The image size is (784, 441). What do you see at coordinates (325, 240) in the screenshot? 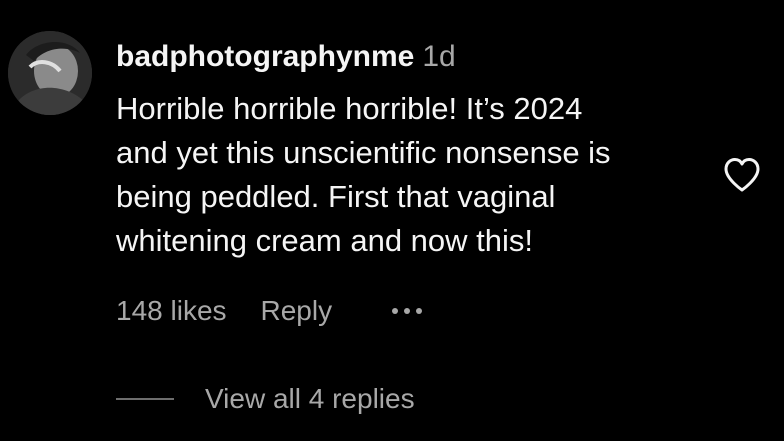
I see `comment-text-line: whitening cream and now this!` at bounding box center [325, 240].